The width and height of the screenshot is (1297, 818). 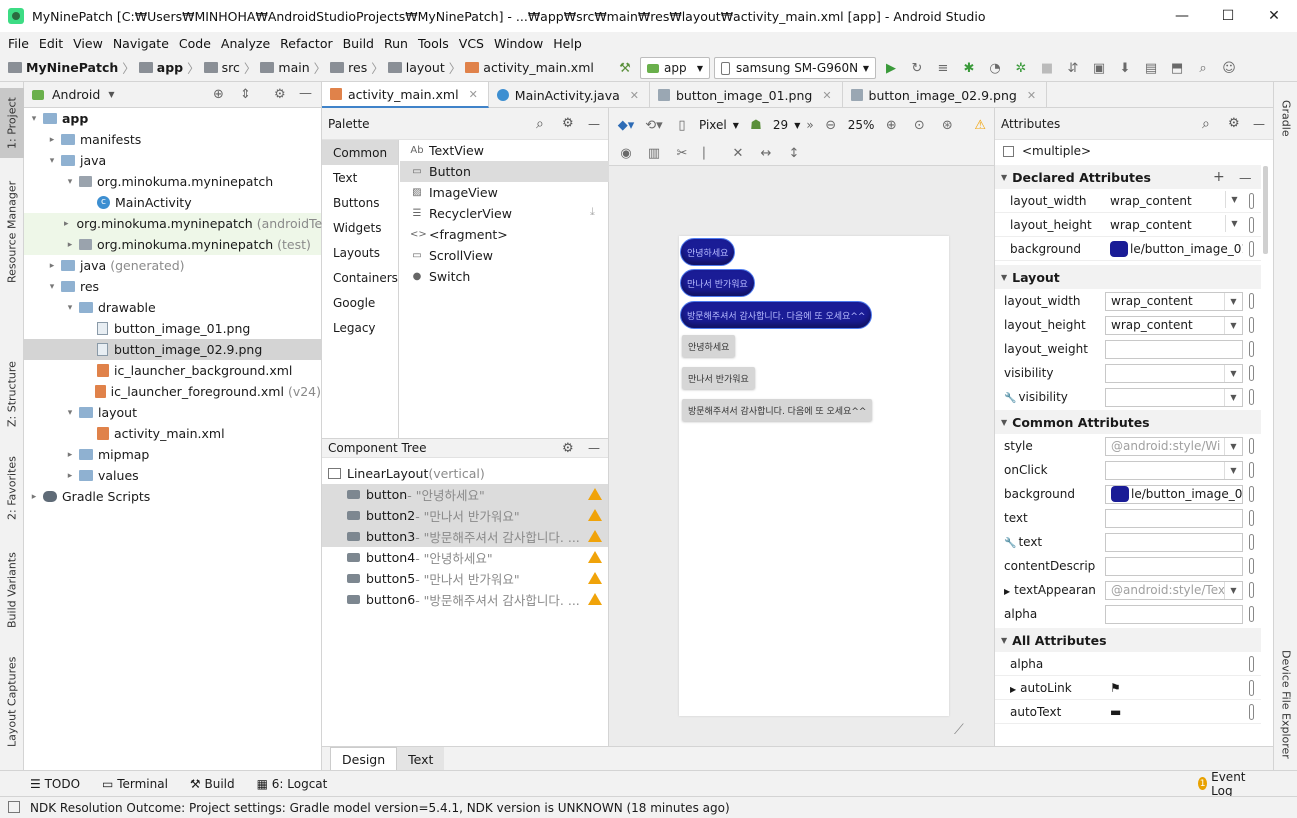 What do you see at coordinates (1236, 784) in the screenshot?
I see `event-log-tab: 1 Event Log` at bounding box center [1236, 784].